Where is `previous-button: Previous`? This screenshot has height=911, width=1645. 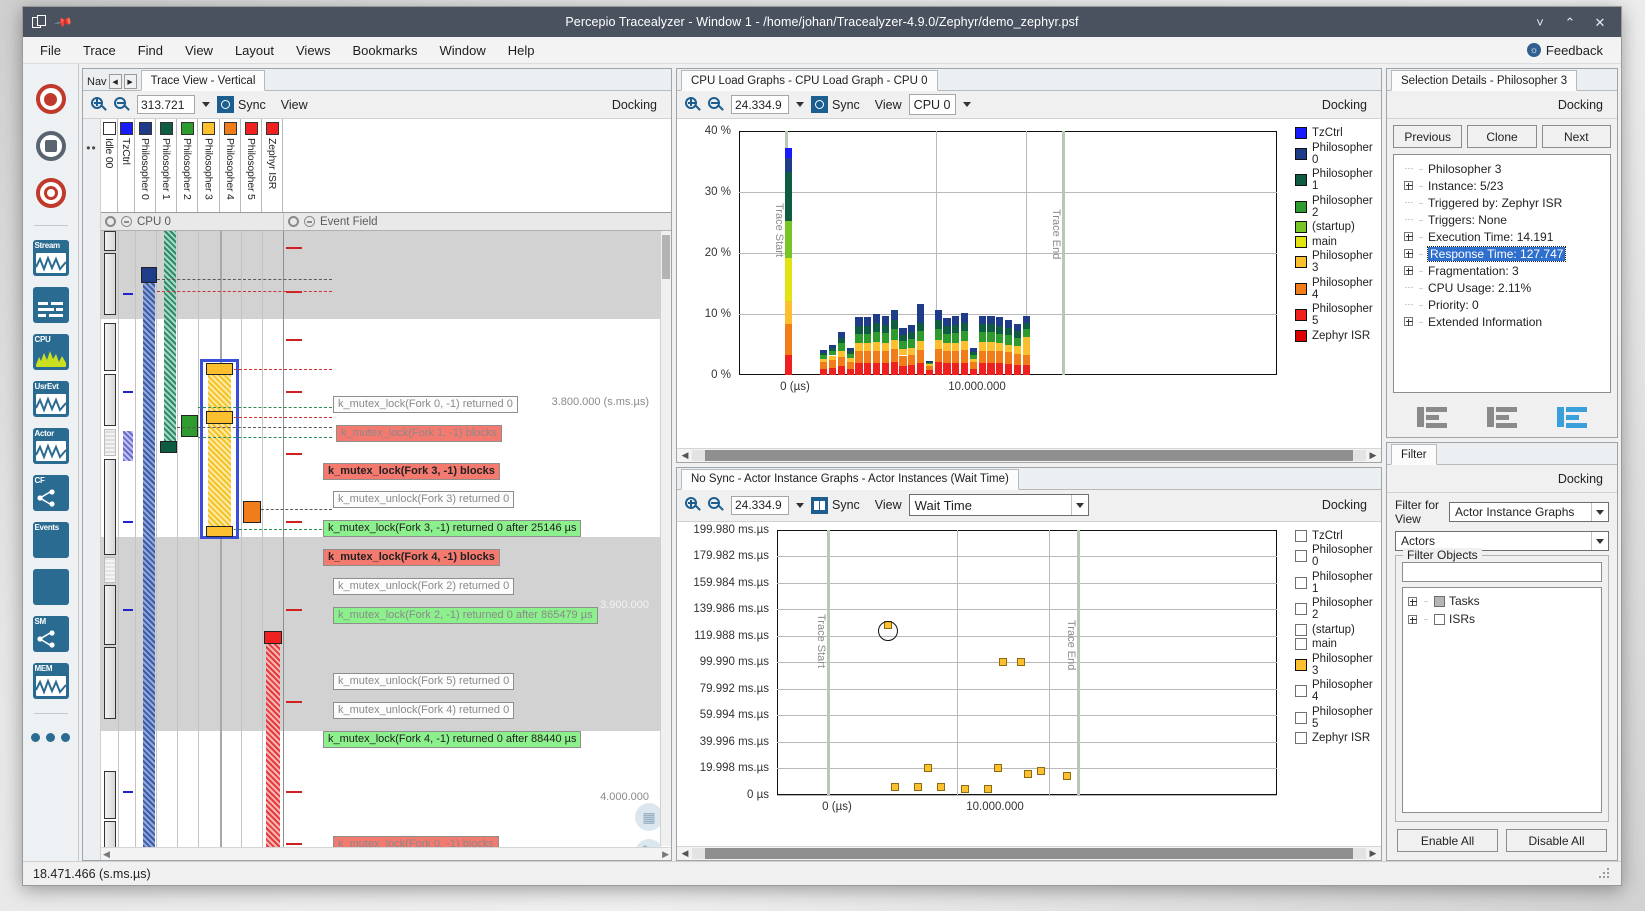
previous-button: Previous is located at coordinates (1428, 136).